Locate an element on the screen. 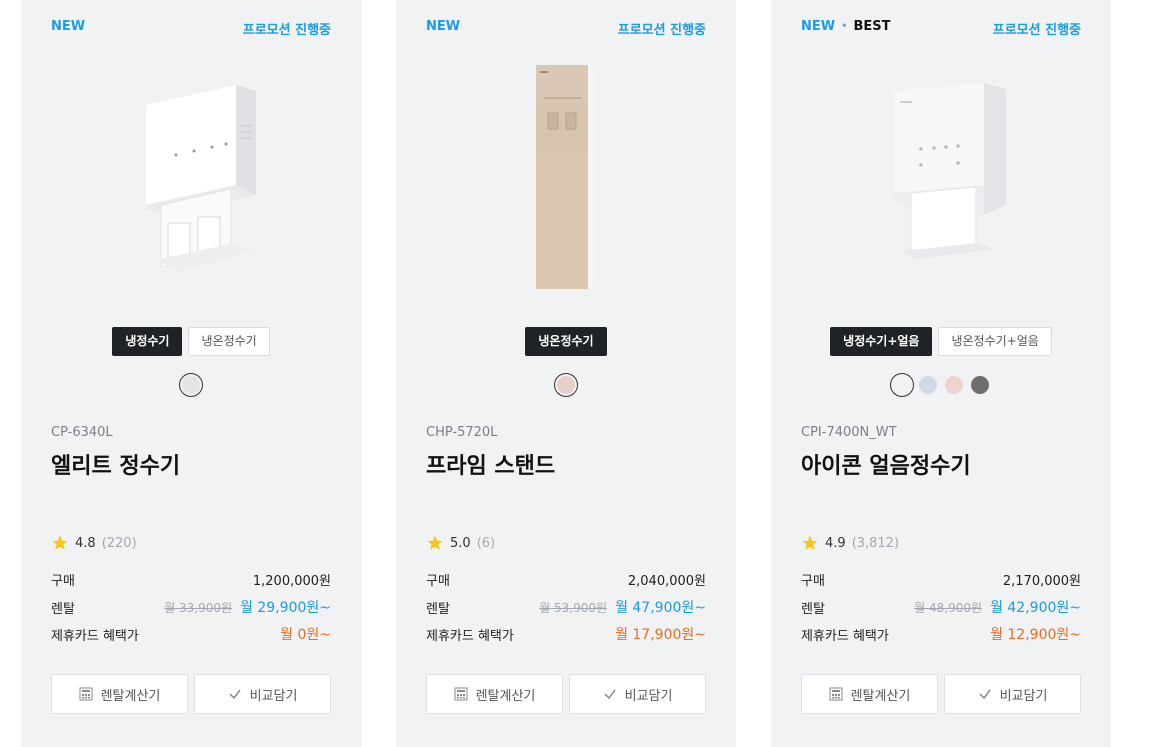 The image size is (1150, 747). type-selector: 냉정수기 냉온정수기 is located at coordinates (191, 341).